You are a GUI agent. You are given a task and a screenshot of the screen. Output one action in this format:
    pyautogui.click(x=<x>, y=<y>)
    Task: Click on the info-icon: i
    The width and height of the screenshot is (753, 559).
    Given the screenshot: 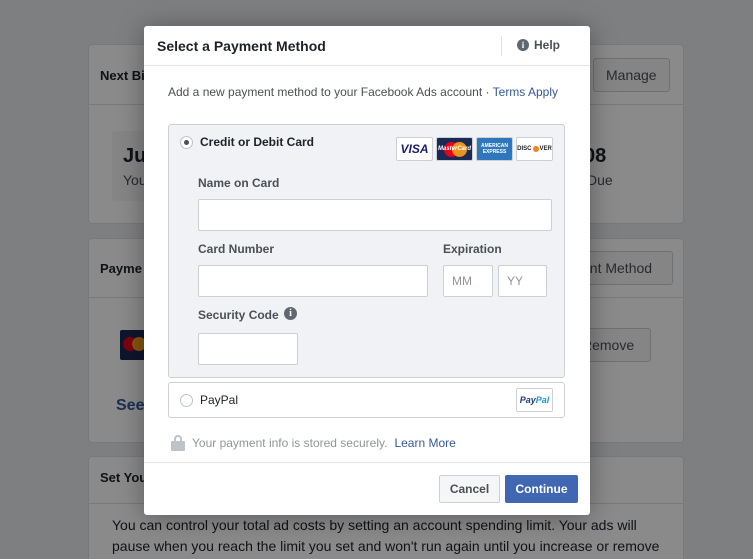 What is the action you would take?
    pyautogui.click(x=523, y=45)
    